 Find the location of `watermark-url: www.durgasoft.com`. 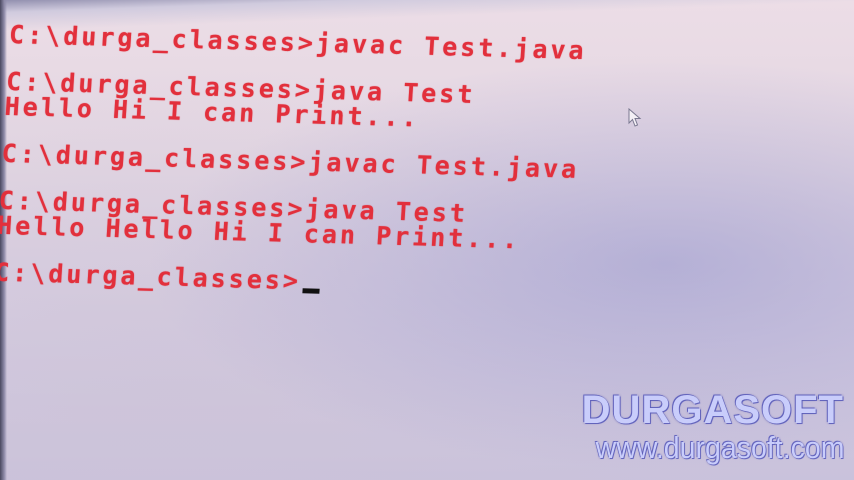

watermark-url: www.durgasoft.com is located at coordinates (719, 447).